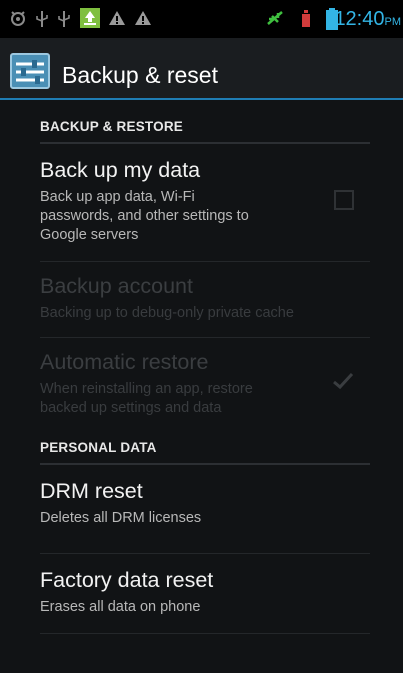  I want to click on summary-line: backed up settings and data, so click(131, 408).